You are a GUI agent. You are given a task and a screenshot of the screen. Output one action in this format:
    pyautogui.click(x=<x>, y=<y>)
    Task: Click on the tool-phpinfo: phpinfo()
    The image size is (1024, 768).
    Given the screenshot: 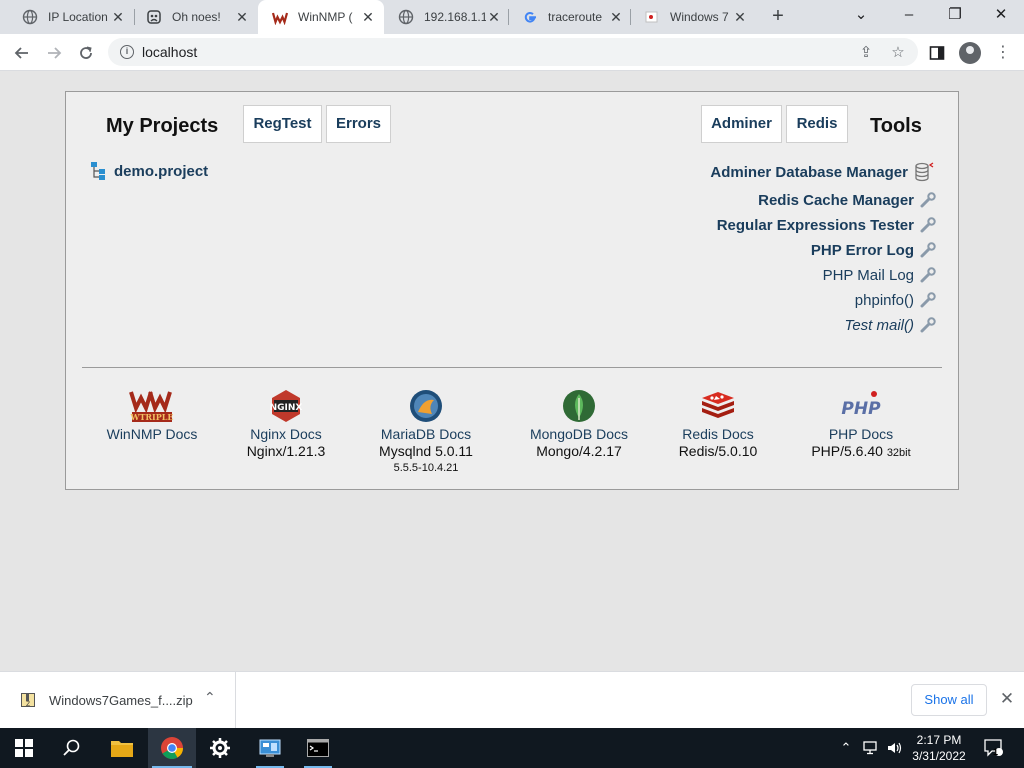 What is the action you would take?
    pyautogui.click(x=895, y=300)
    